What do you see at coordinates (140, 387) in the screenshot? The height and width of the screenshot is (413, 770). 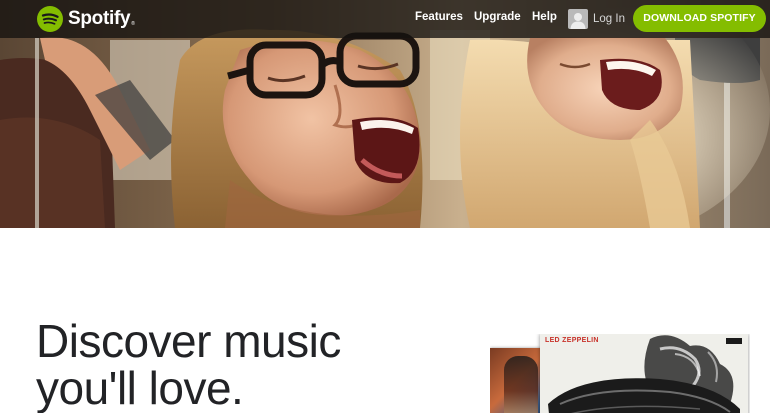 I see `headline-line-2: you'll love.` at bounding box center [140, 387].